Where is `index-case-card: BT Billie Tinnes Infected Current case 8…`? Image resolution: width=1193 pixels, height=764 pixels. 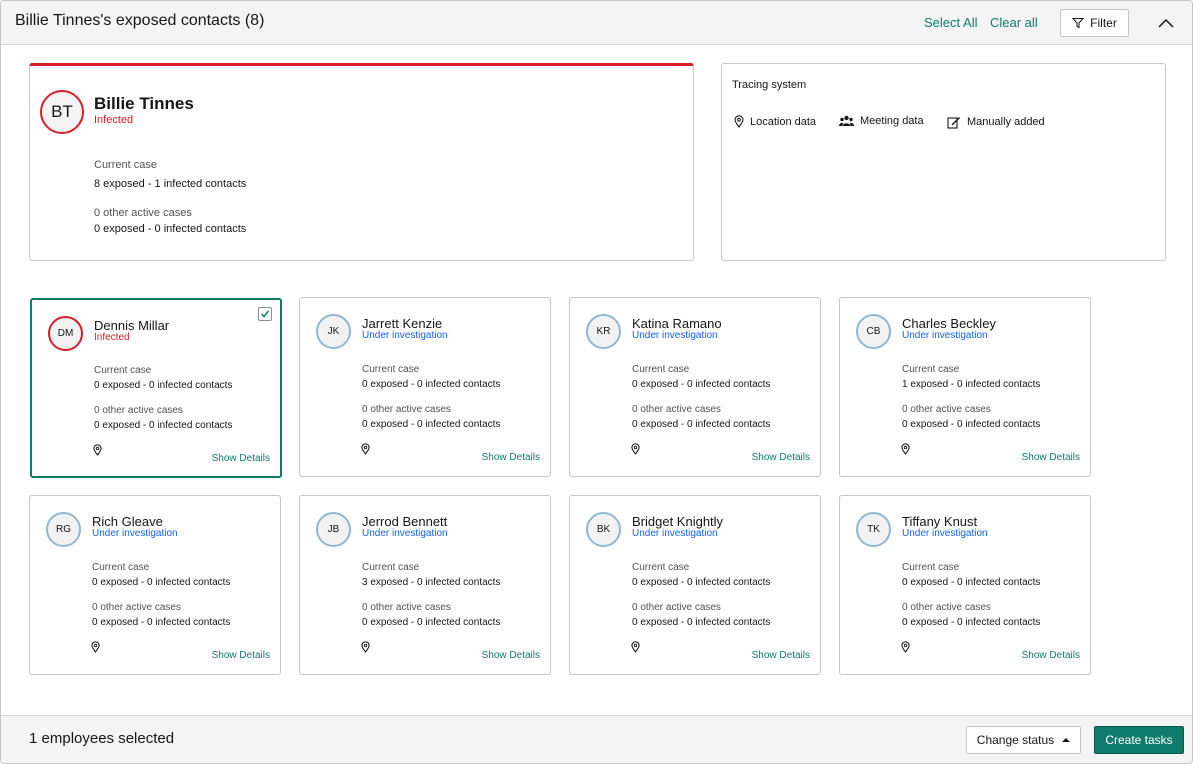
index-case-card: BT Billie Tinnes Infected Current case 8… is located at coordinates (361, 162).